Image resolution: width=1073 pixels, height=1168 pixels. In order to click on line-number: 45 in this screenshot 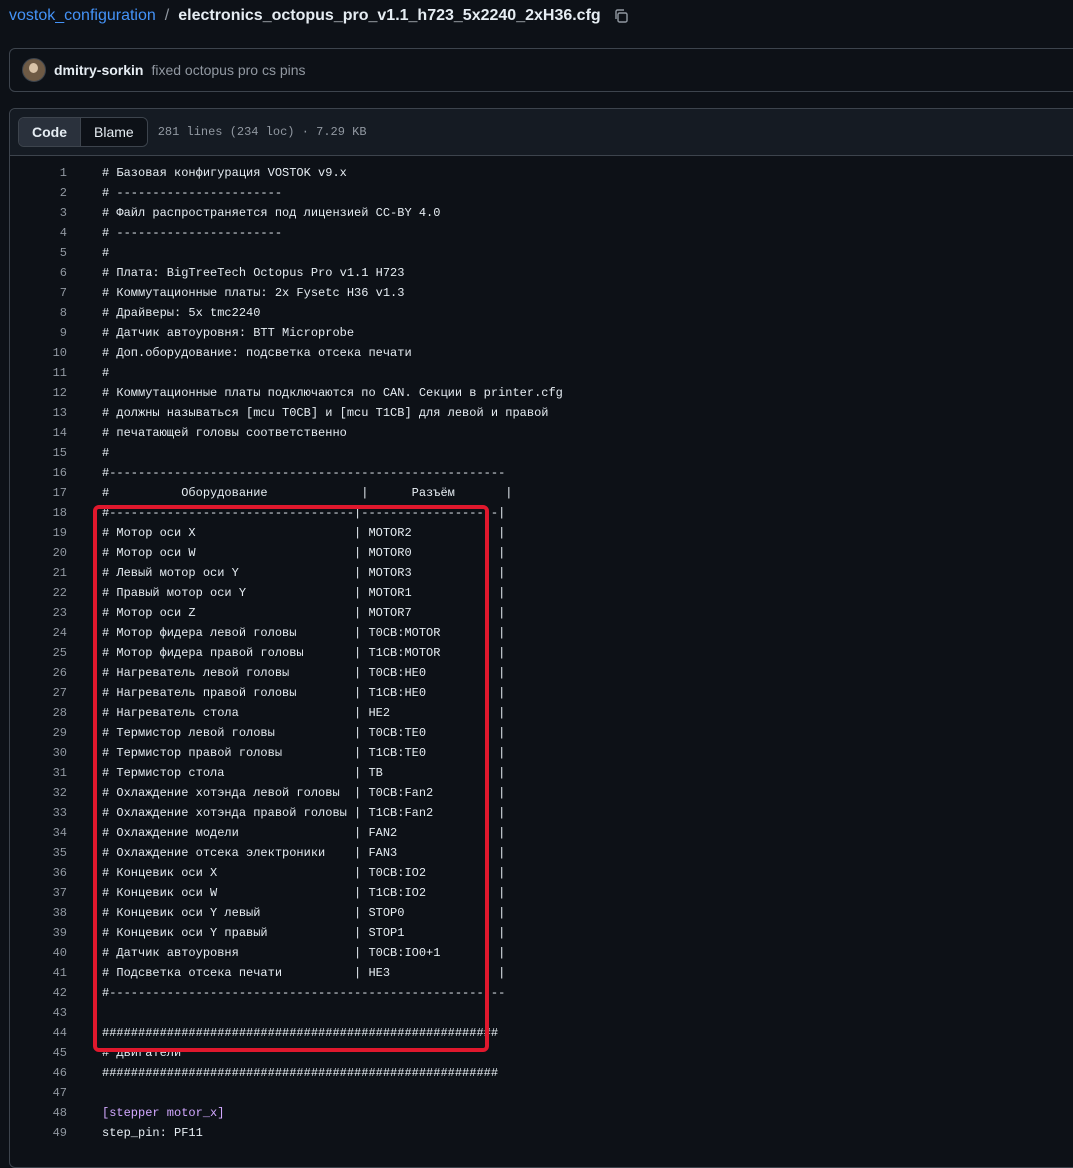, I will do `click(38, 1053)`.